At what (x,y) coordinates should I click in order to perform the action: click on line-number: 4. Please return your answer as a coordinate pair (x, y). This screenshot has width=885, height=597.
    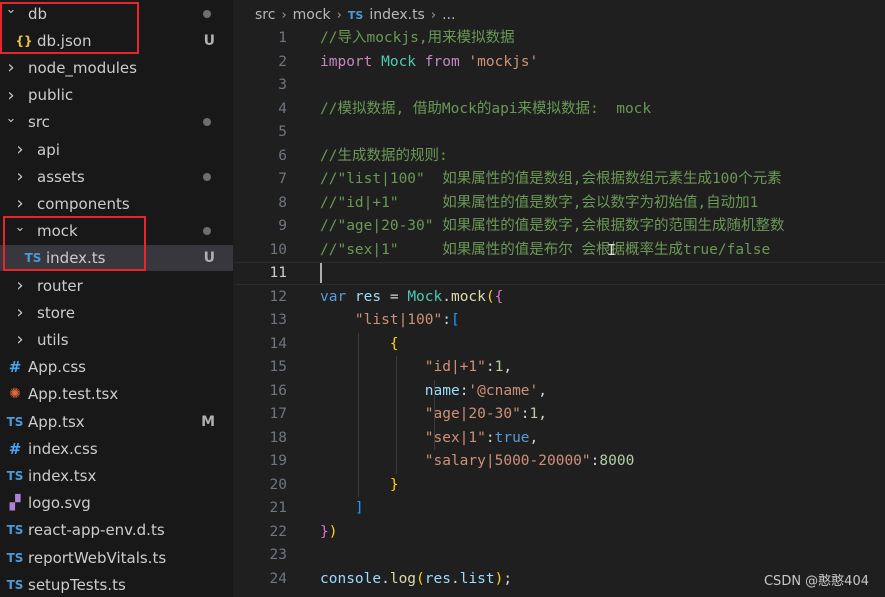
    Looking at the image, I should click on (282, 108).